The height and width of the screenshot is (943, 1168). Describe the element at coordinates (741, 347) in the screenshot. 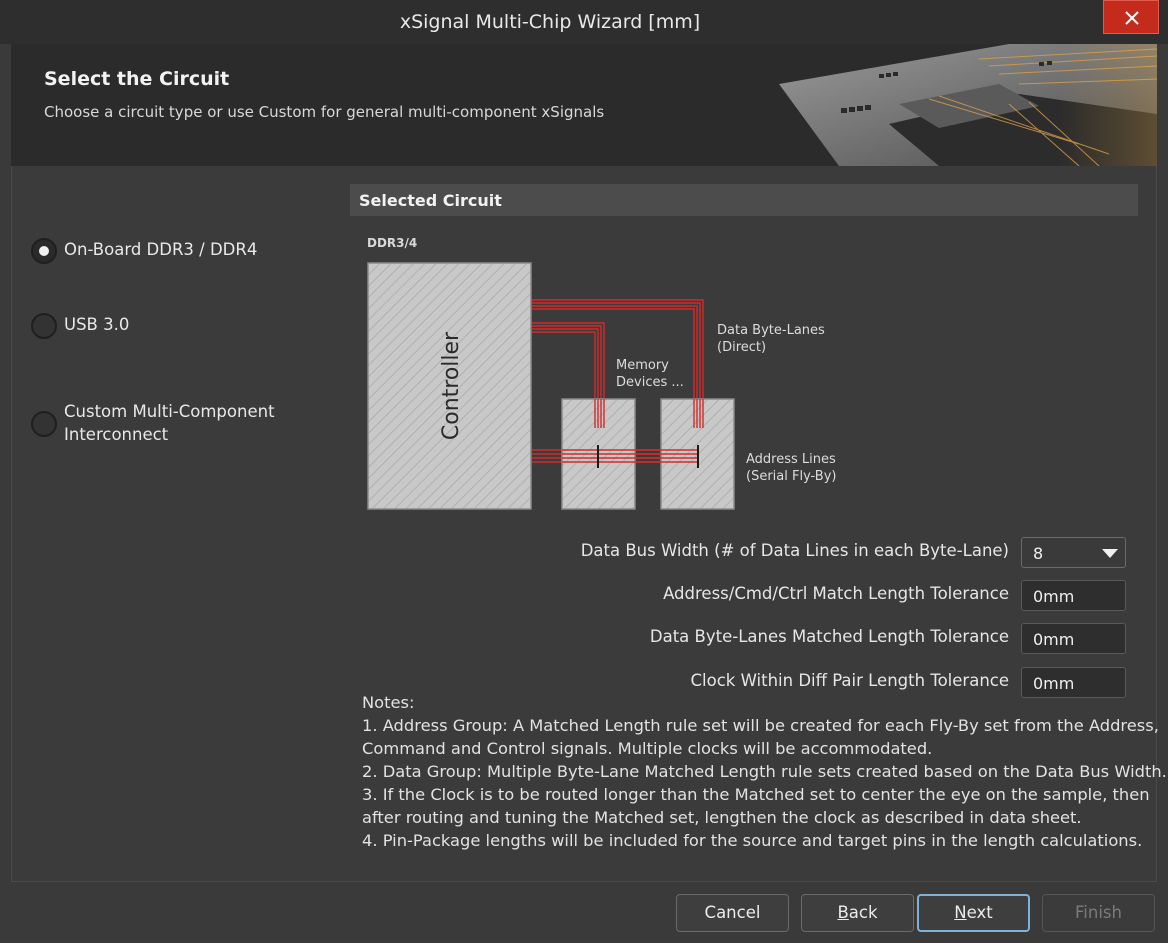

I see `data-lanes-label-2: (Direct)` at that location.